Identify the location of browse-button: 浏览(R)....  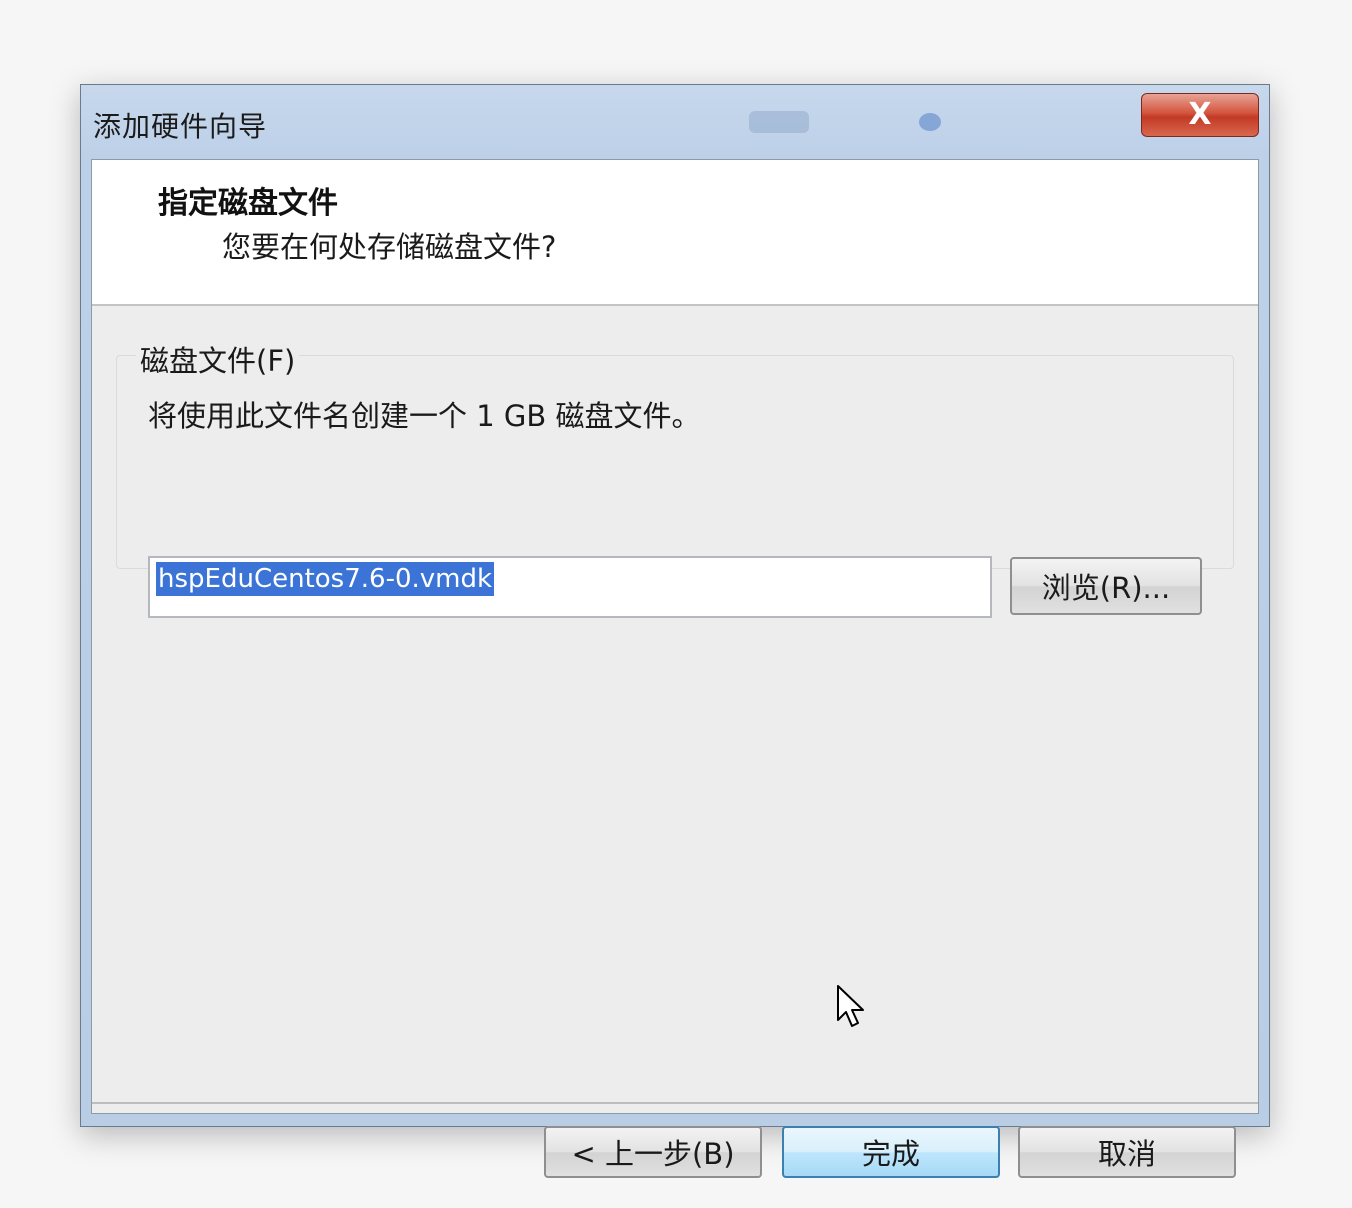
(1106, 586).